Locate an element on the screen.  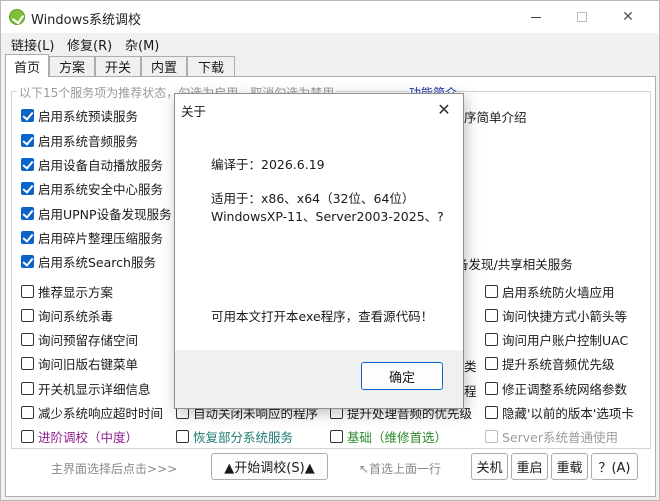
close-button: ✕ is located at coordinates (628, 17).